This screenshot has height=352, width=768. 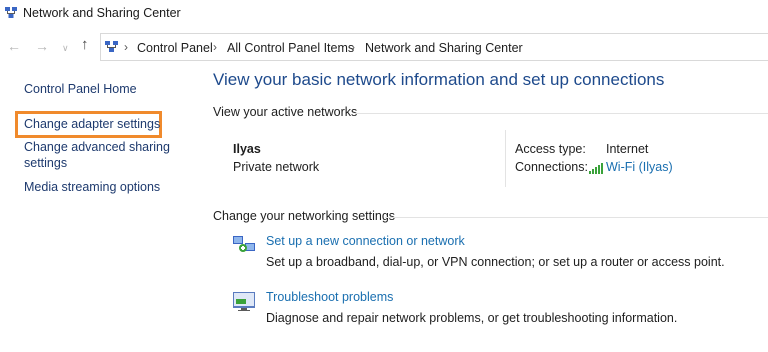 What do you see at coordinates (111, 46) in the screenshot?
I see `control-panel-icon` at bounding box center [111, 46].